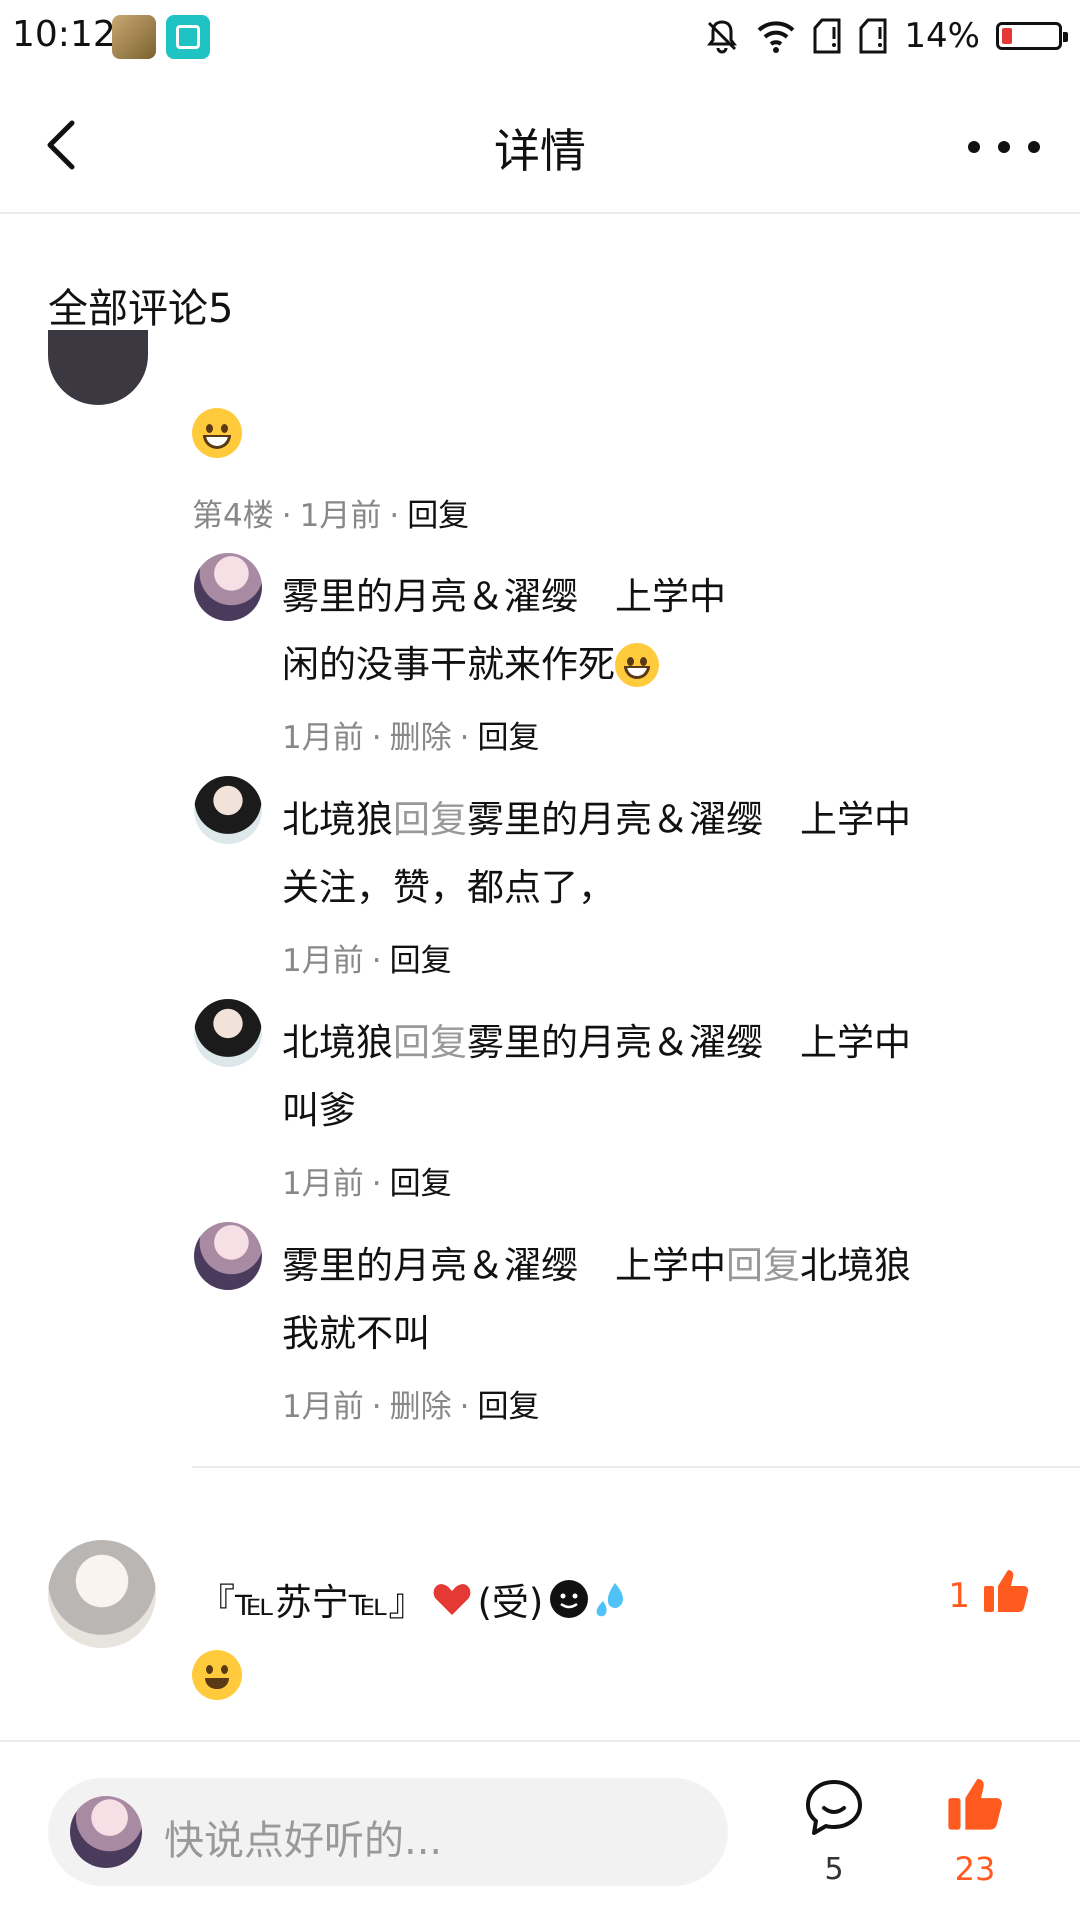 The image size is (1080, 1920). I want to click on reply-text: 闲的没事干就来作死, so click(470, 661).